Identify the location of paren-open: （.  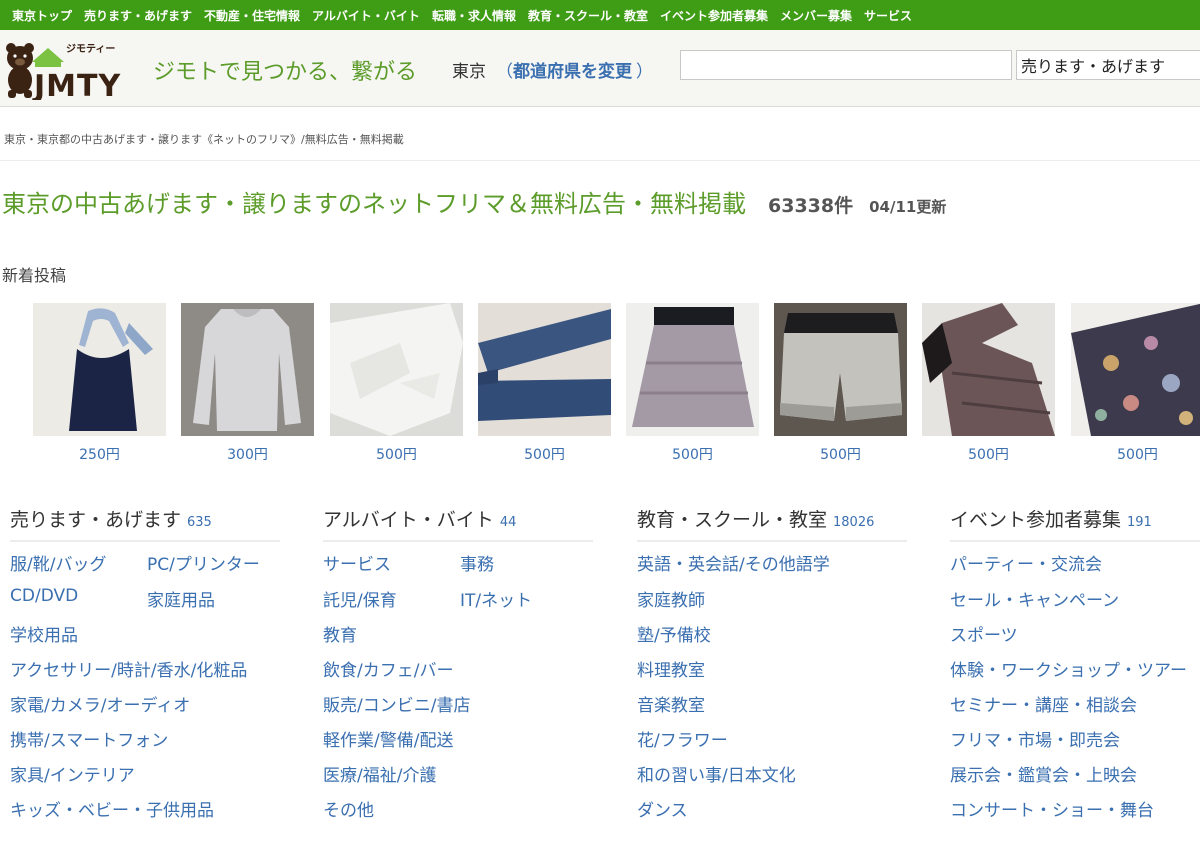
(504, 72).